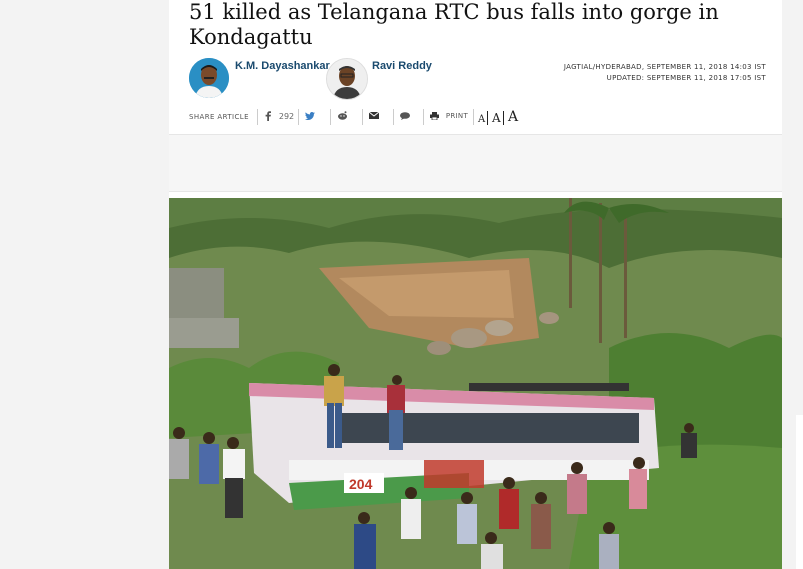 Image resolution: width=803 pixels, height=569 pixels. I want to click on share-bar: SHARE ARTICLE 292 PRINT A A A, so click(476, 118).